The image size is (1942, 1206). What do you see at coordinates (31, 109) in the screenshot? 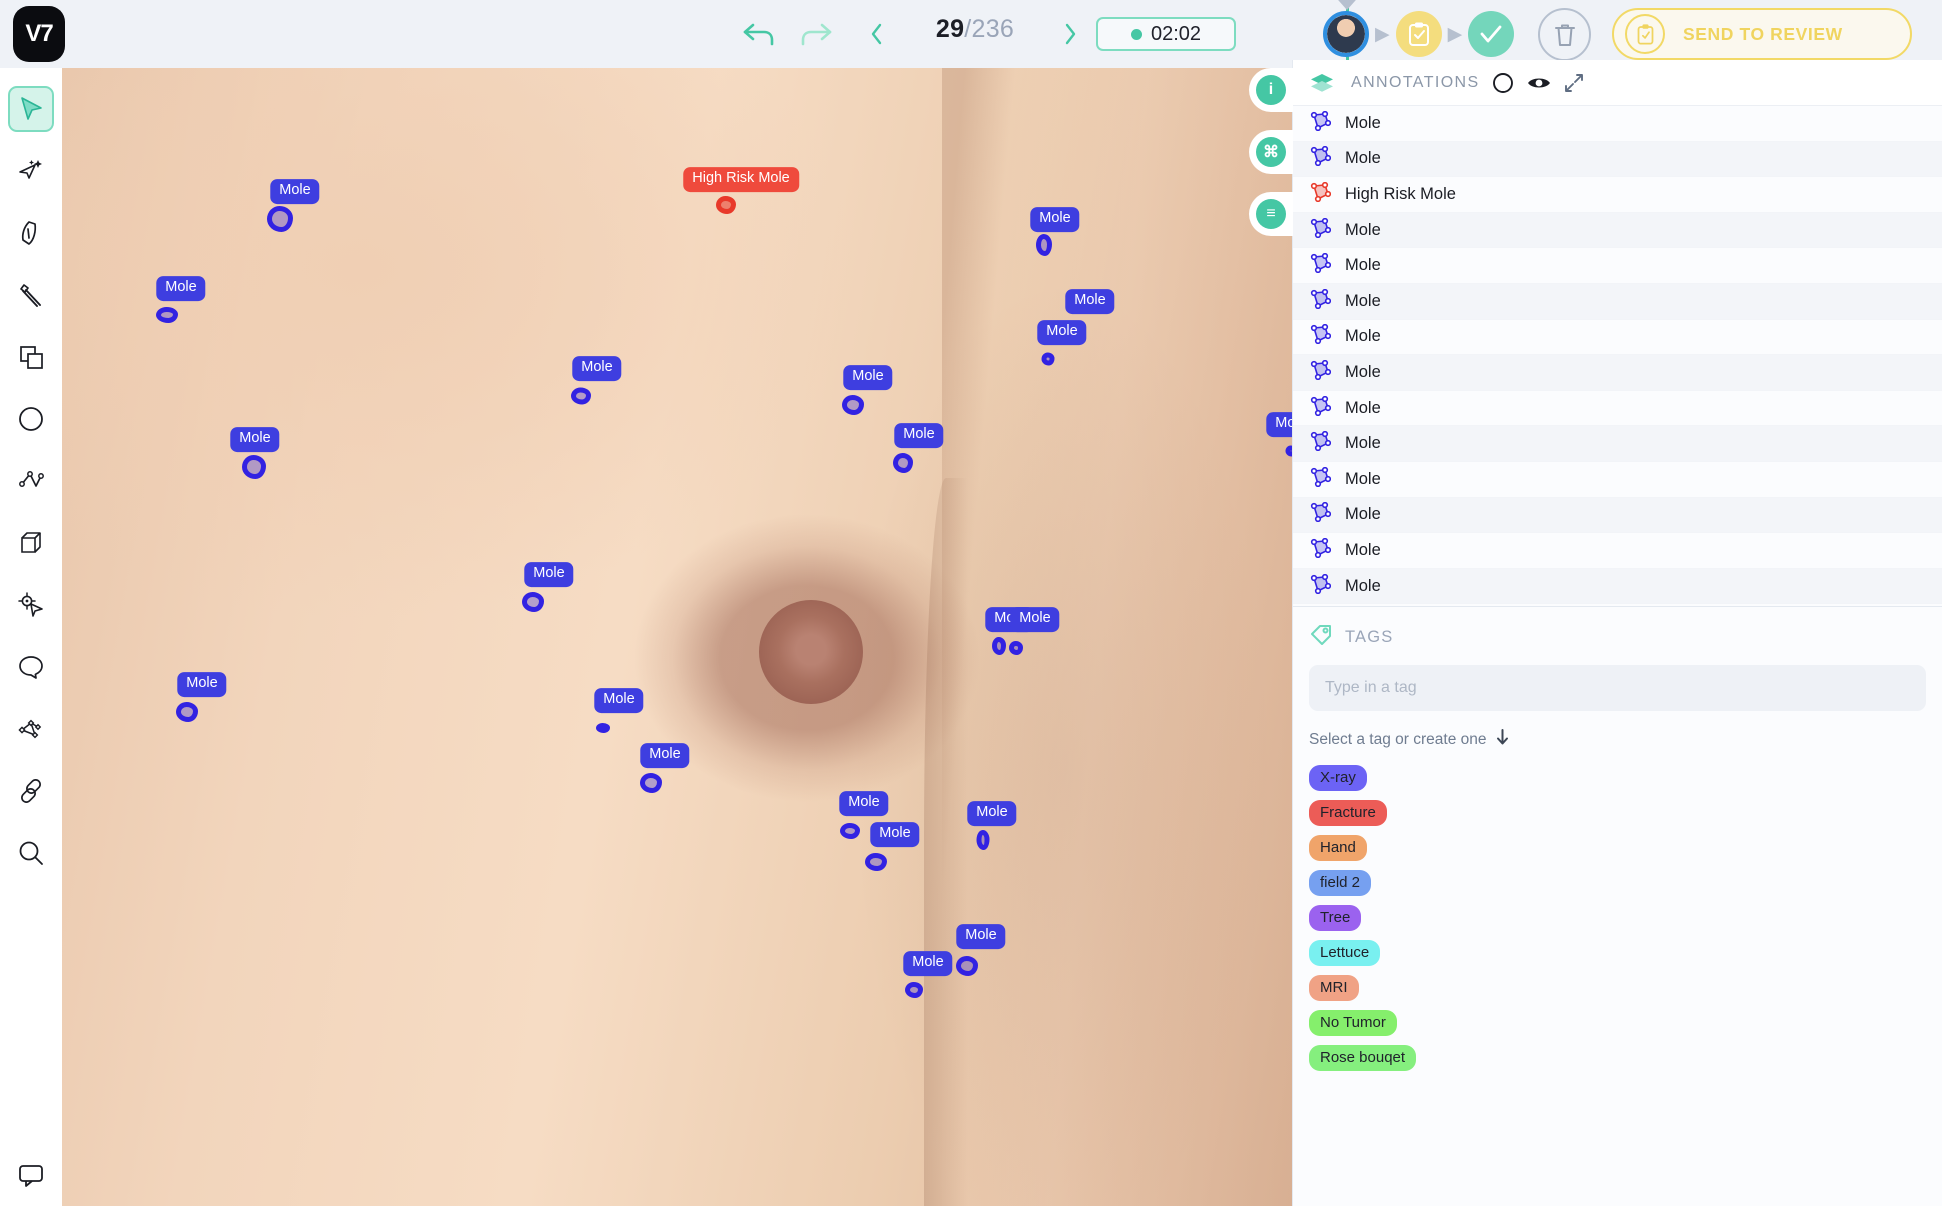
I see `select-tool` at bounding box center [31, 109].